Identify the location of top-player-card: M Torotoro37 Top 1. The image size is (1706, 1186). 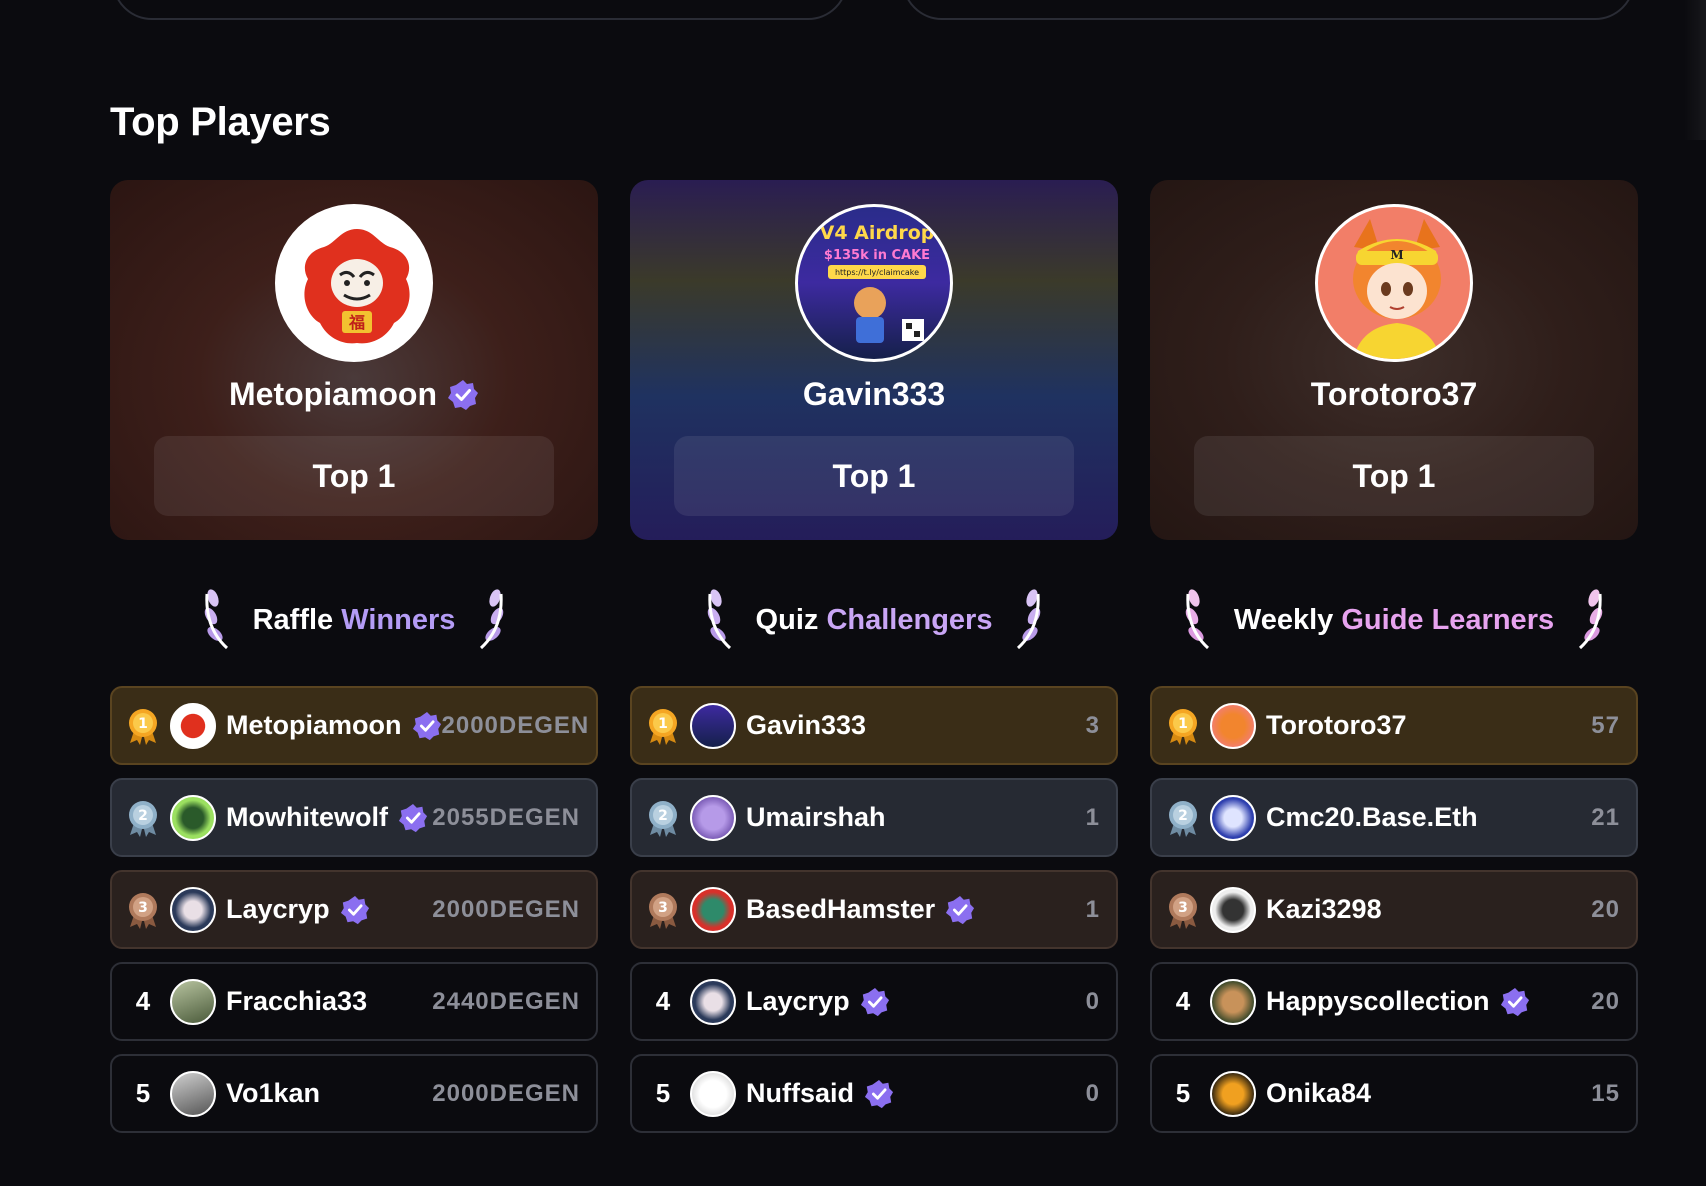
(1394, 360).